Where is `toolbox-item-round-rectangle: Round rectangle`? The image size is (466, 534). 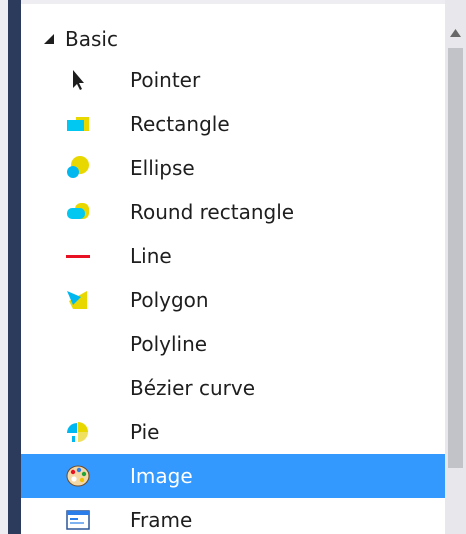
toolbox-item-round-rectangle: Round rectangle is located at coordinates (233, 212).